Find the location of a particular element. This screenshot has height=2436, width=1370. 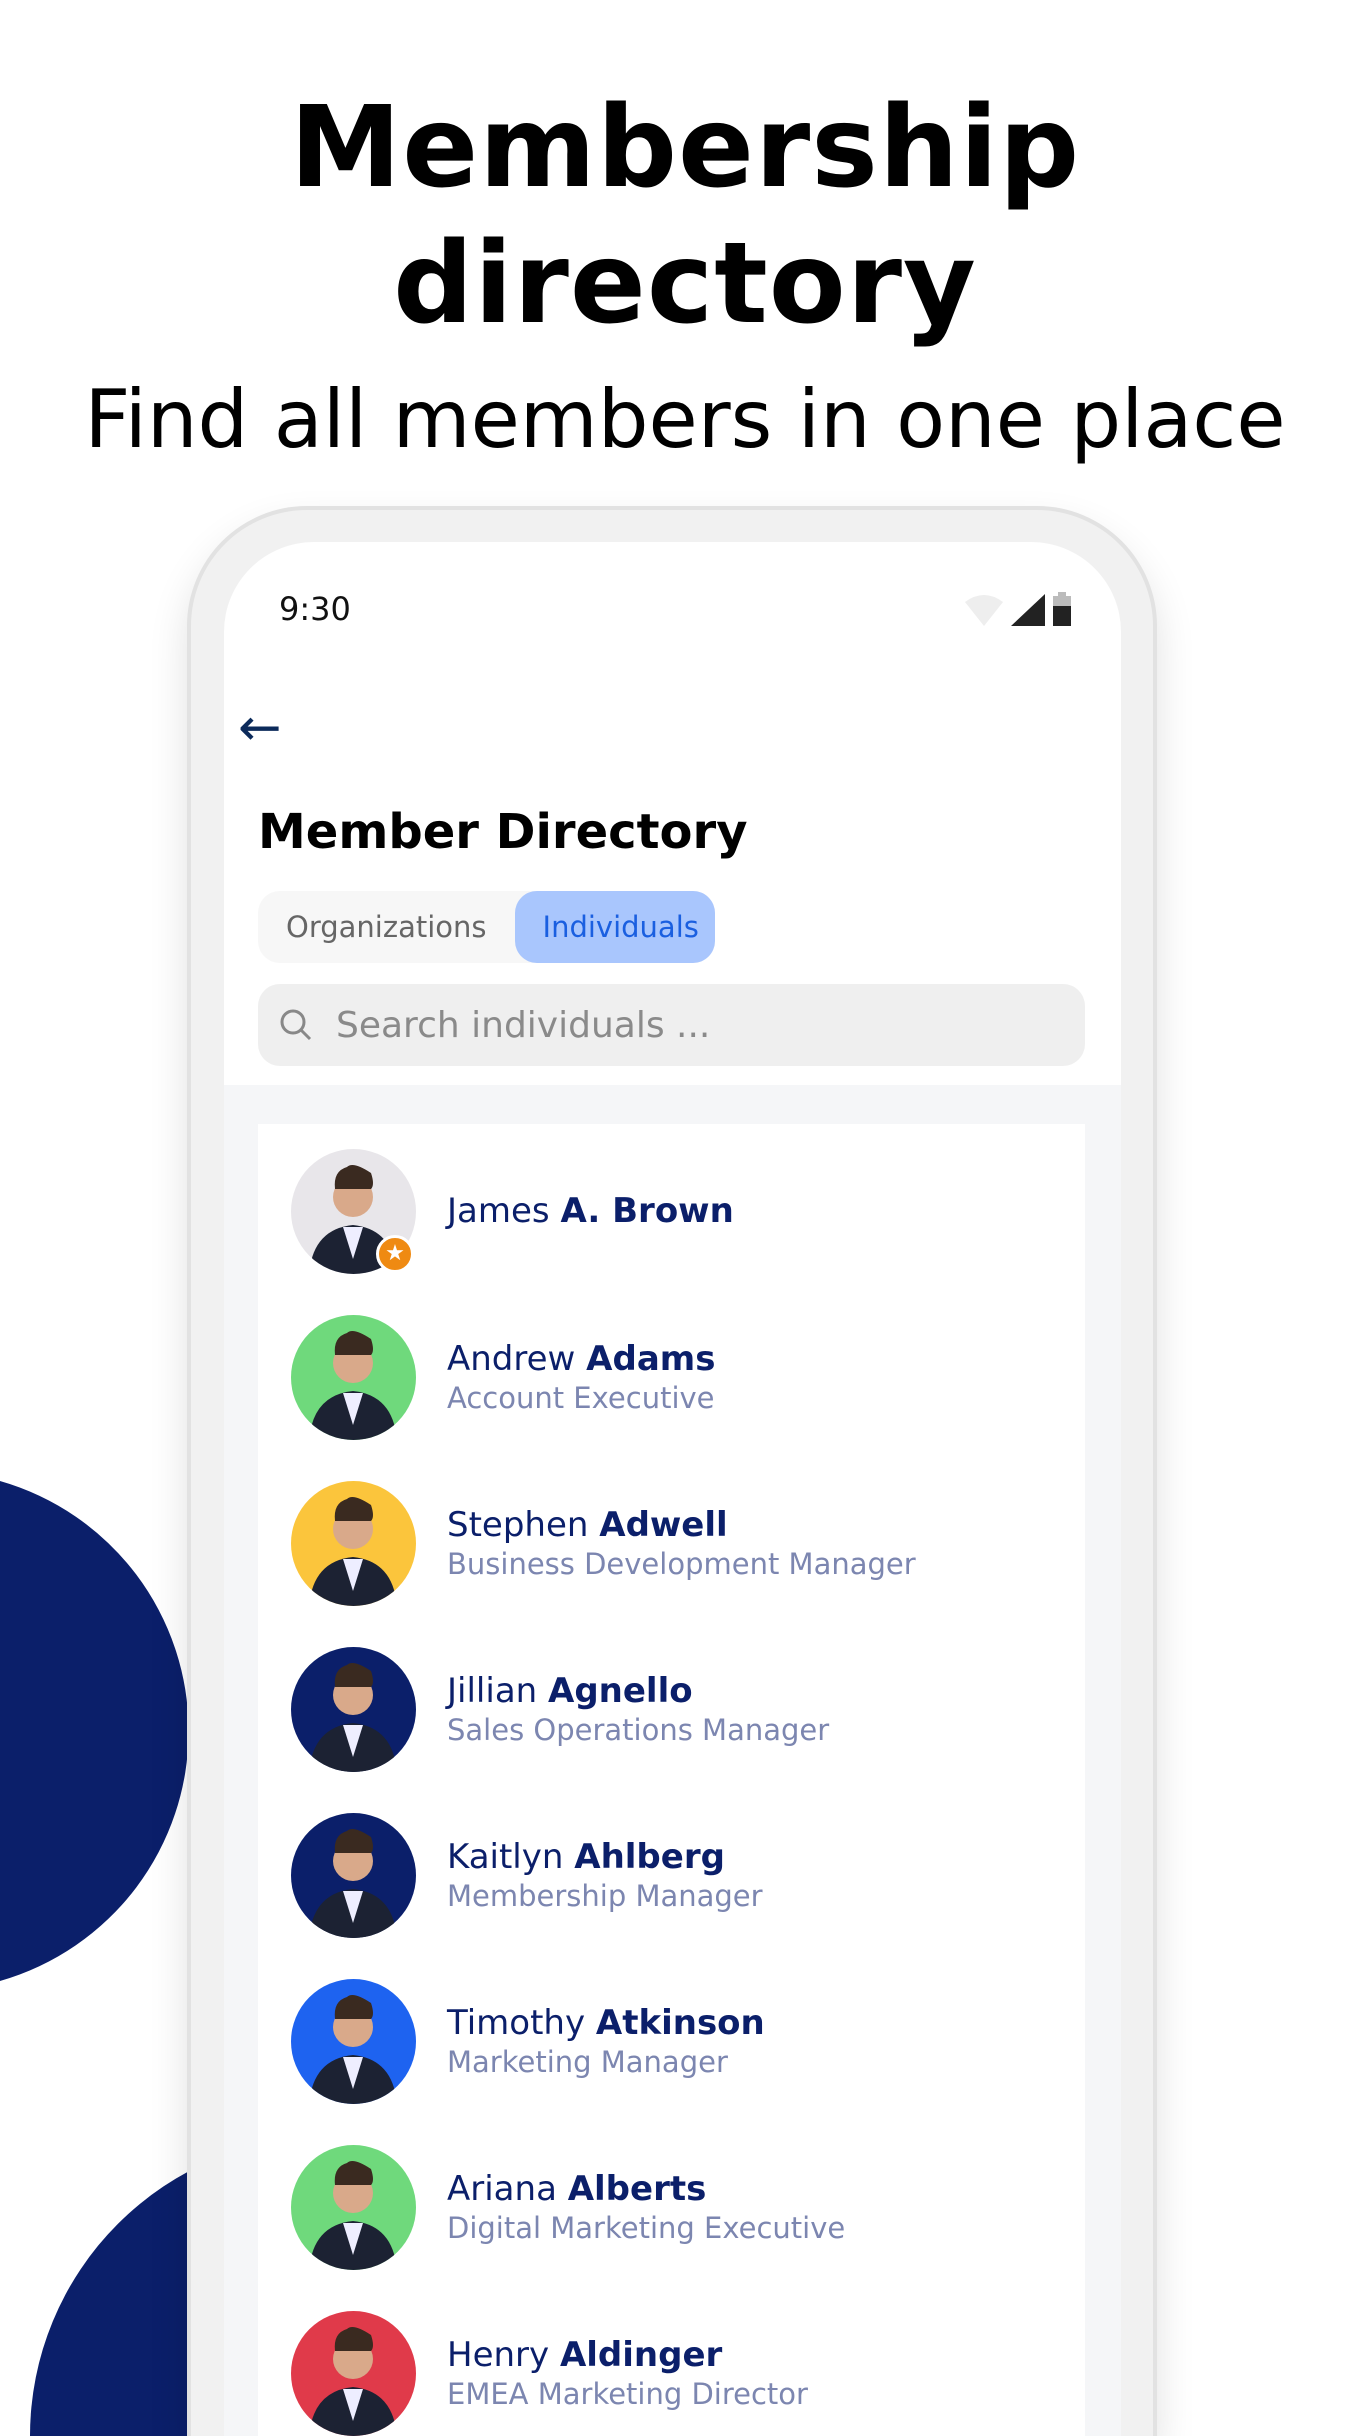

member-first-name: James is located at coordinates (498, 1211).